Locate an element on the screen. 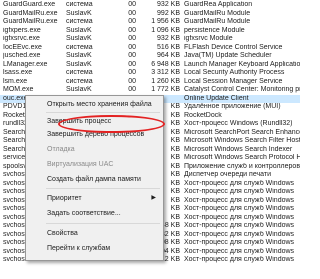  memory-cell: 516 KB is located at coordinates (168, 47).